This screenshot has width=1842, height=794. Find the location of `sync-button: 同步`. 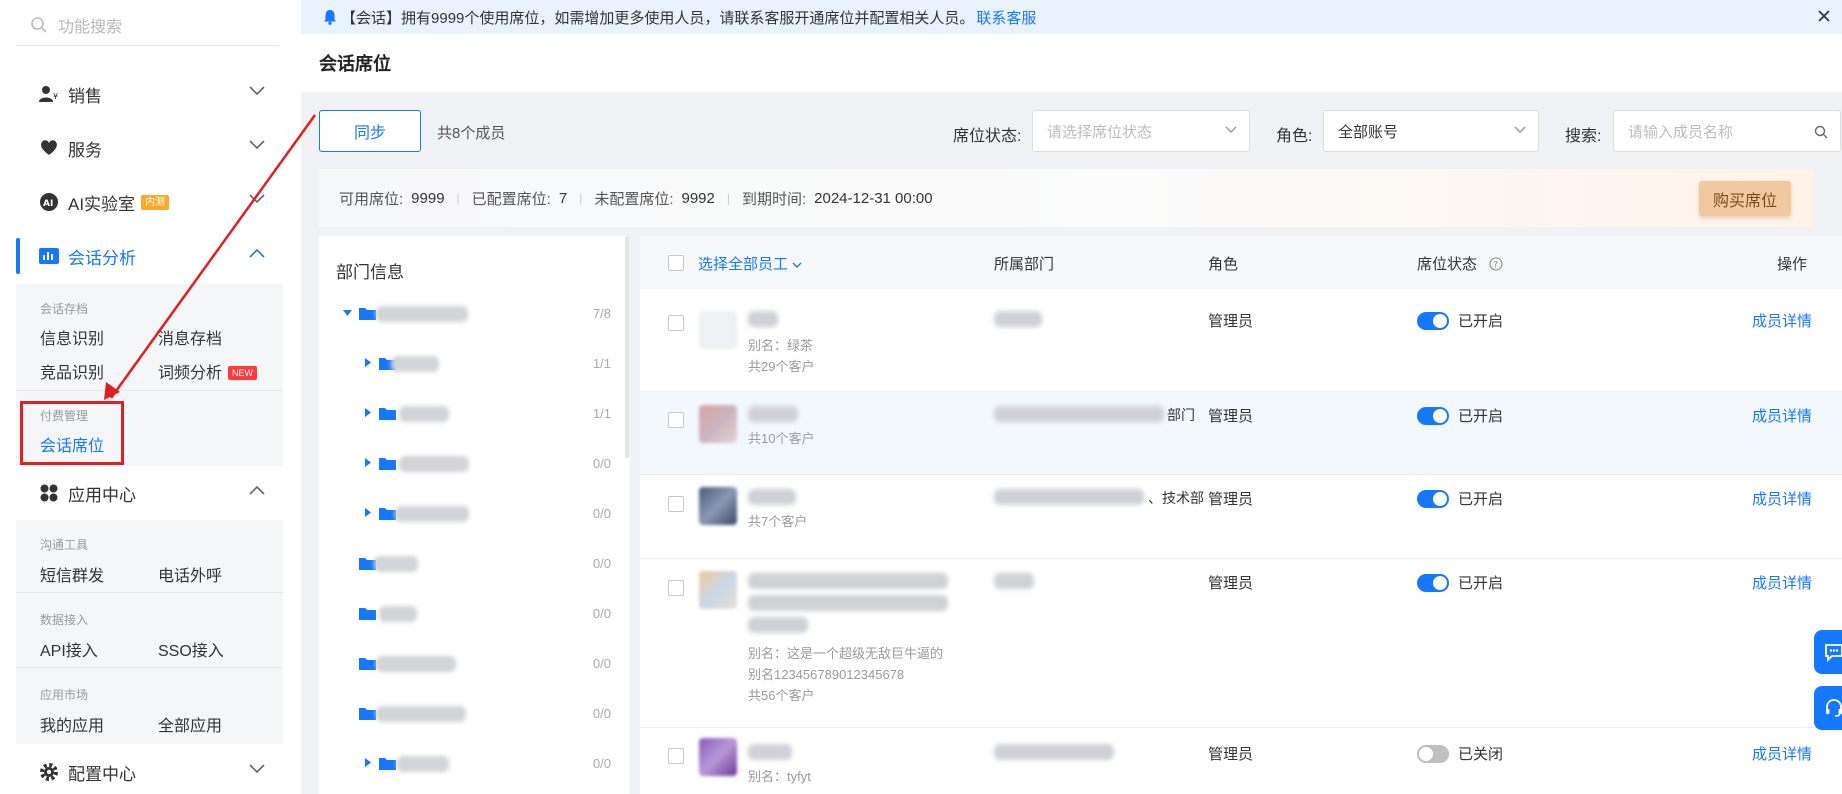

sync-button: 同步 is located at coordinates (370, 131).